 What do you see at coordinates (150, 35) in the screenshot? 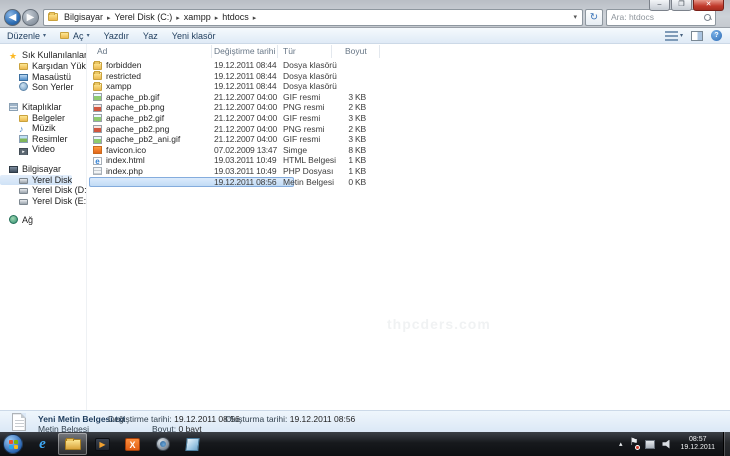
I see `burn-button: Yaz` at bounding box center [150, 35].